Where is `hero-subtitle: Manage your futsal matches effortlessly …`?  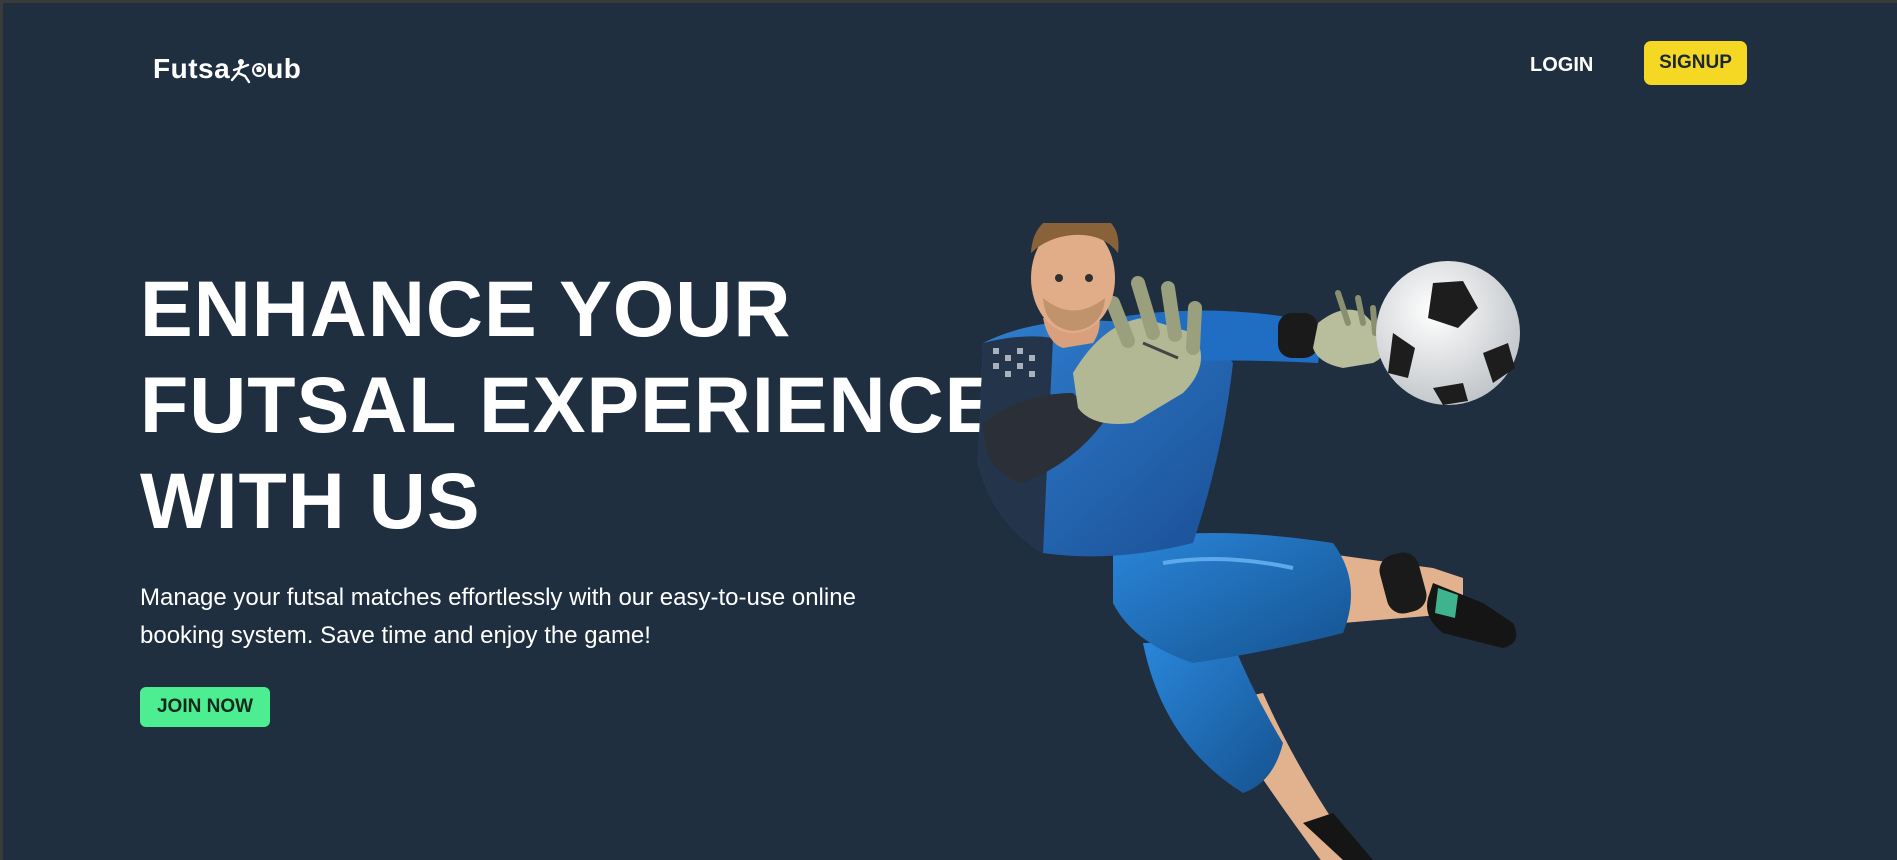 hero-subtitle: Manage your futsal matches effortlessly … is located at coordinates (570, 617).